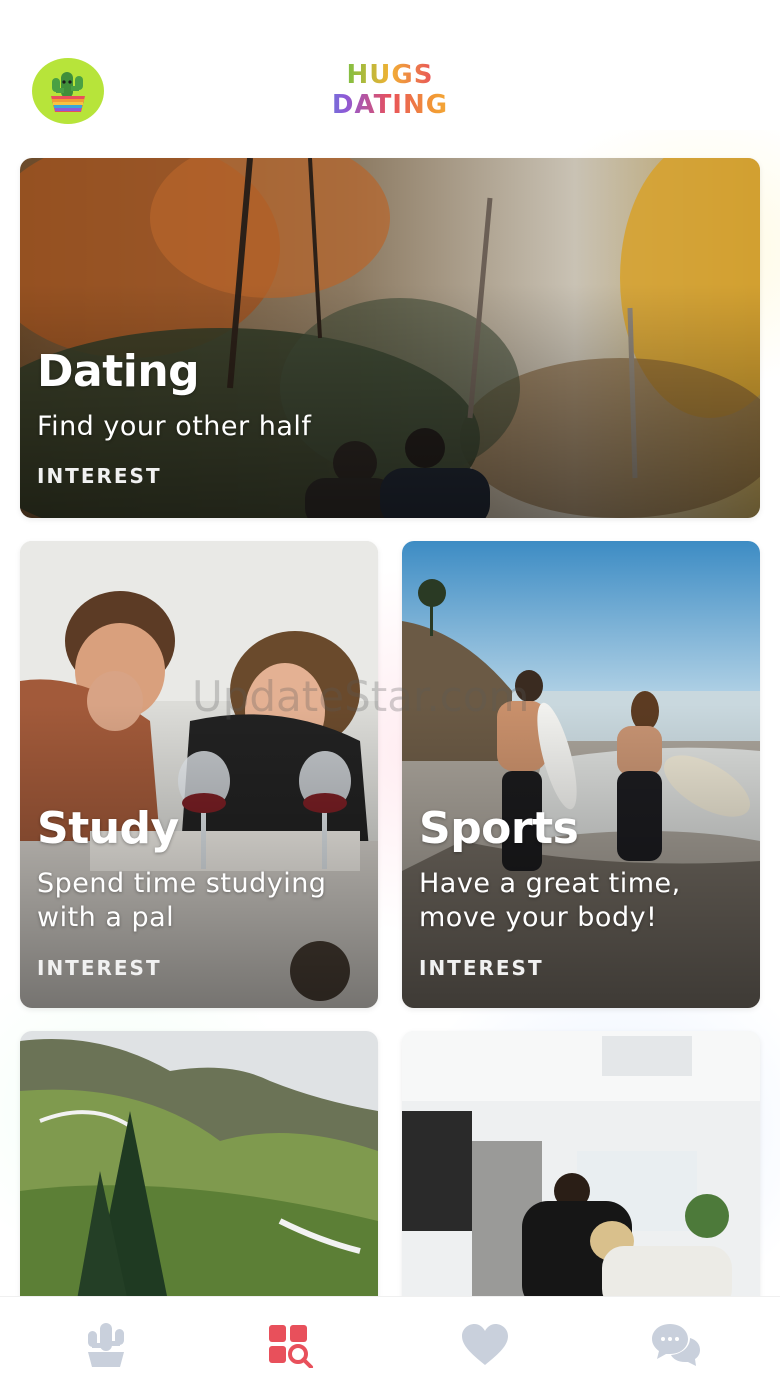 The image size is (780, 1387). What do you see at coordinates (390, 75) in the screenshot?
I see `logo-line1: HUGS` at bounding box center [390, 75].